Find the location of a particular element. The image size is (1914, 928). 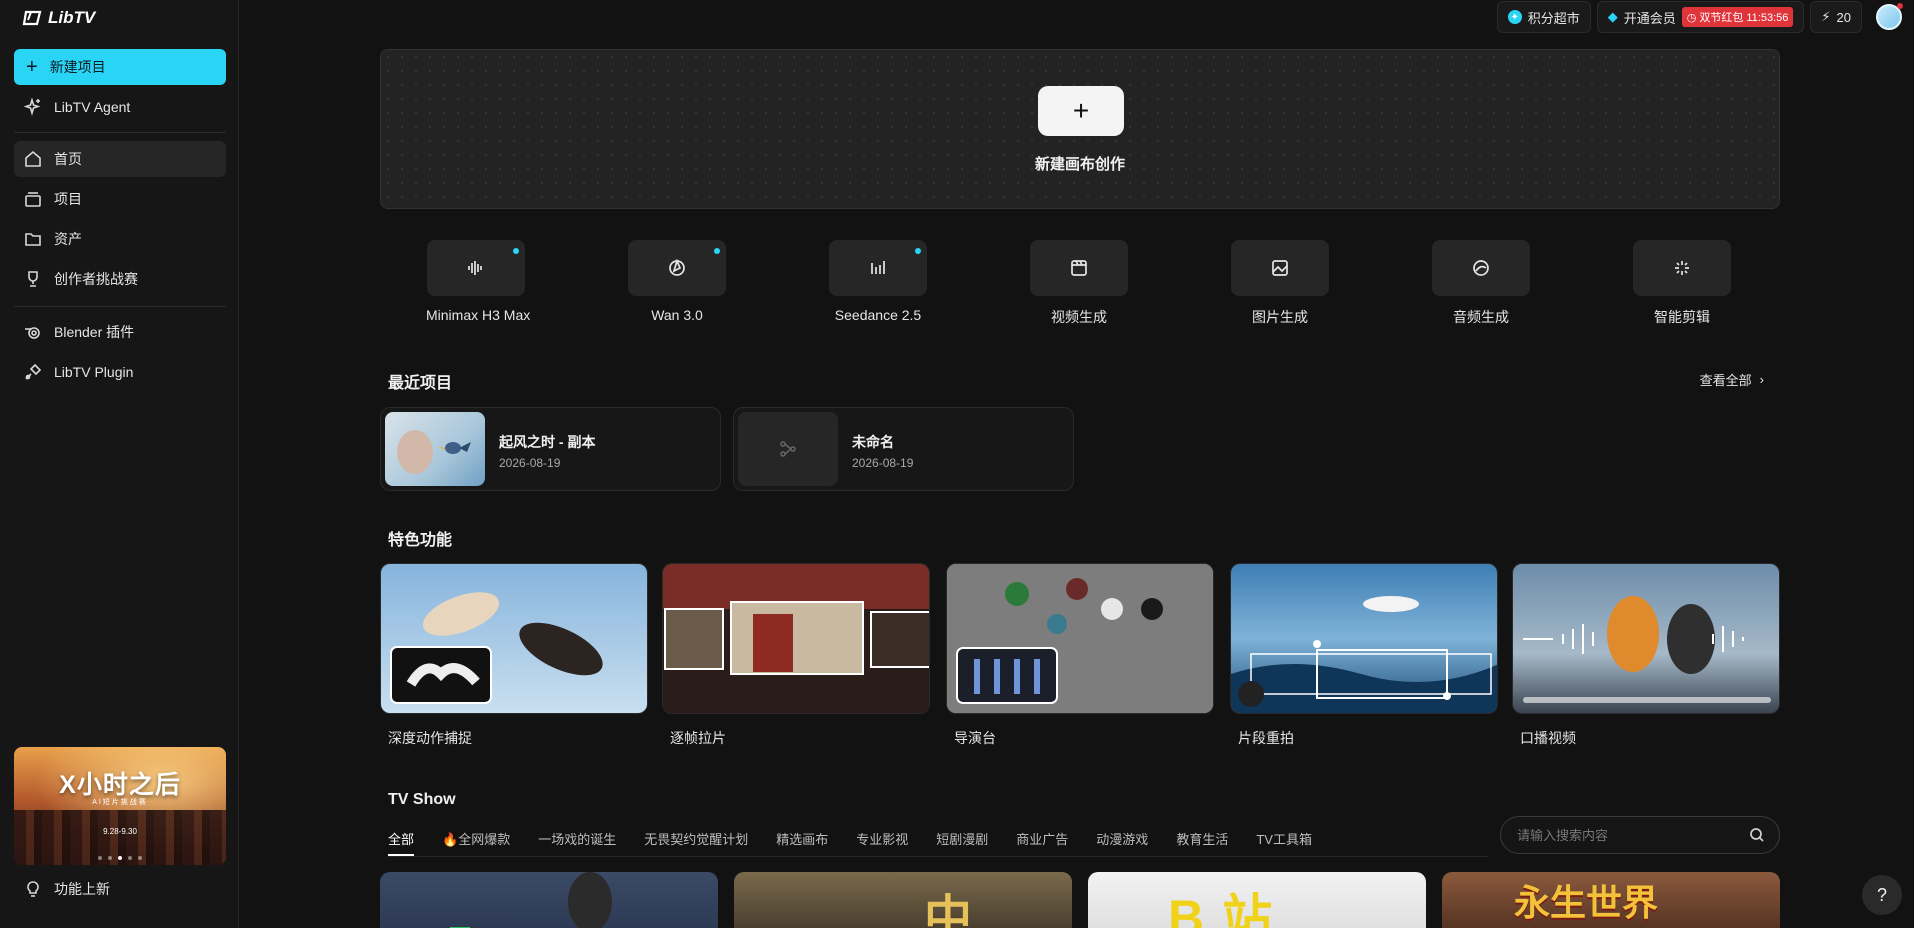

points-mall-label: 积分超市 is located at coordinates (1553, 18).